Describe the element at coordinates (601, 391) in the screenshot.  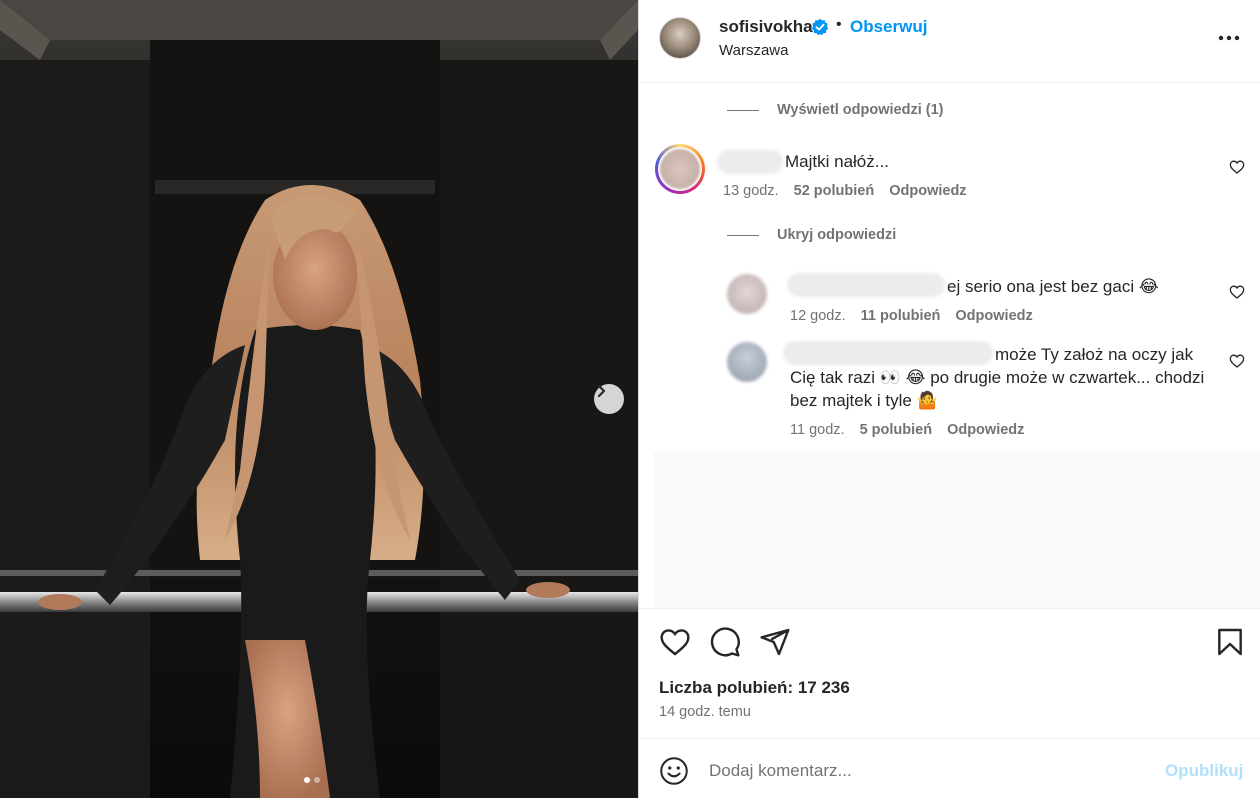
I see `chevron-right-icon` at that location.